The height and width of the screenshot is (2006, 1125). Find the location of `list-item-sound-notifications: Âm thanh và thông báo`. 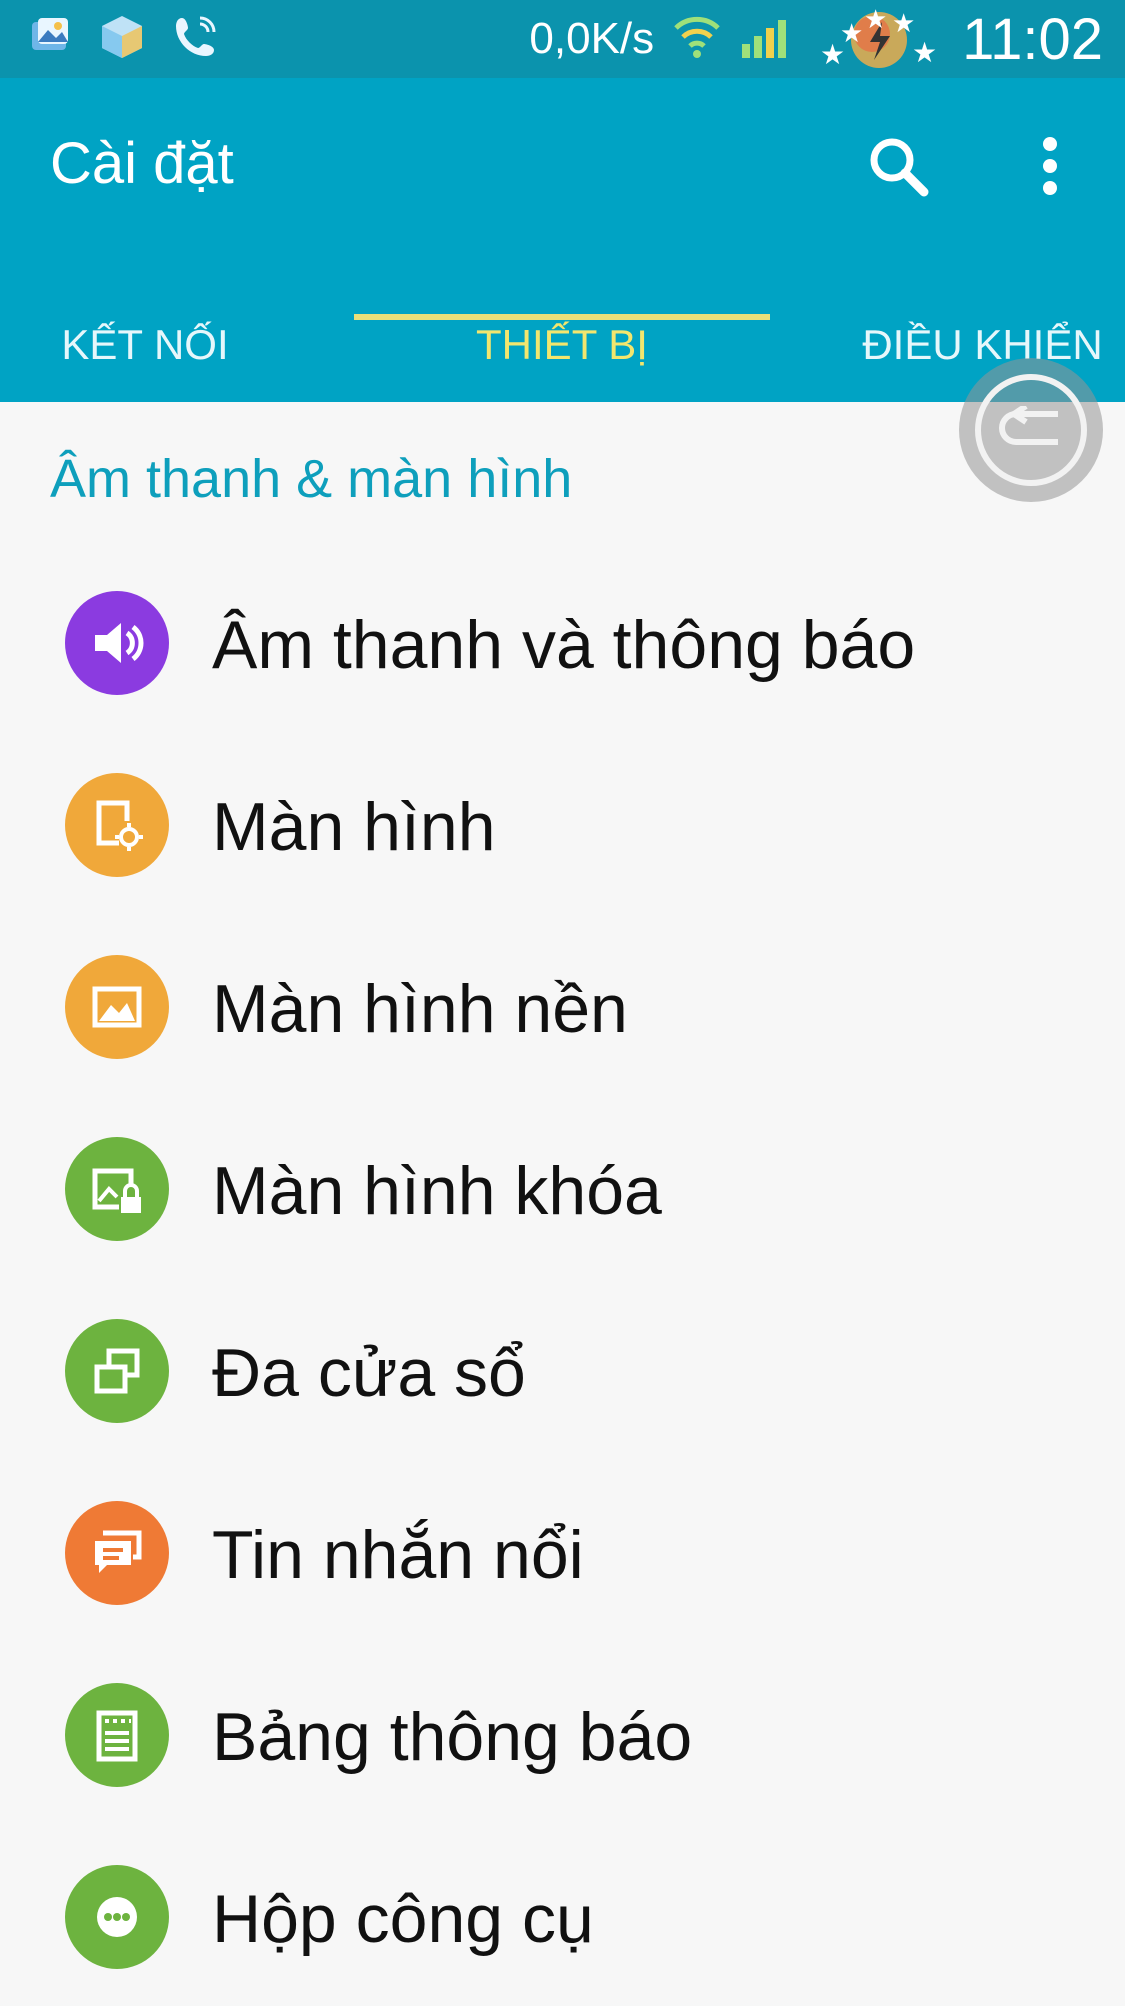

list-item-sound-notifications: Âm thanh và thông báo is located at coordinates (562, 641).